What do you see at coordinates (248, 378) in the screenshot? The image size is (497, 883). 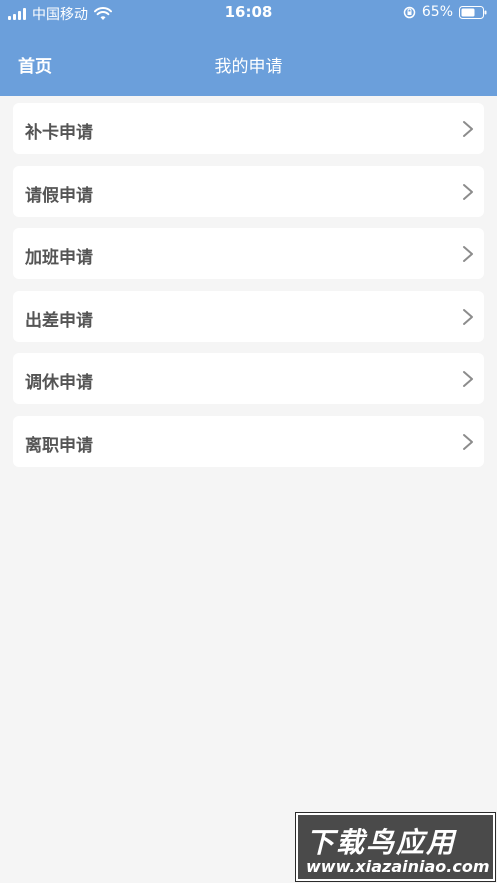 I see `menu-item-time-off: 调休申请` at bounding box center [248, 378].